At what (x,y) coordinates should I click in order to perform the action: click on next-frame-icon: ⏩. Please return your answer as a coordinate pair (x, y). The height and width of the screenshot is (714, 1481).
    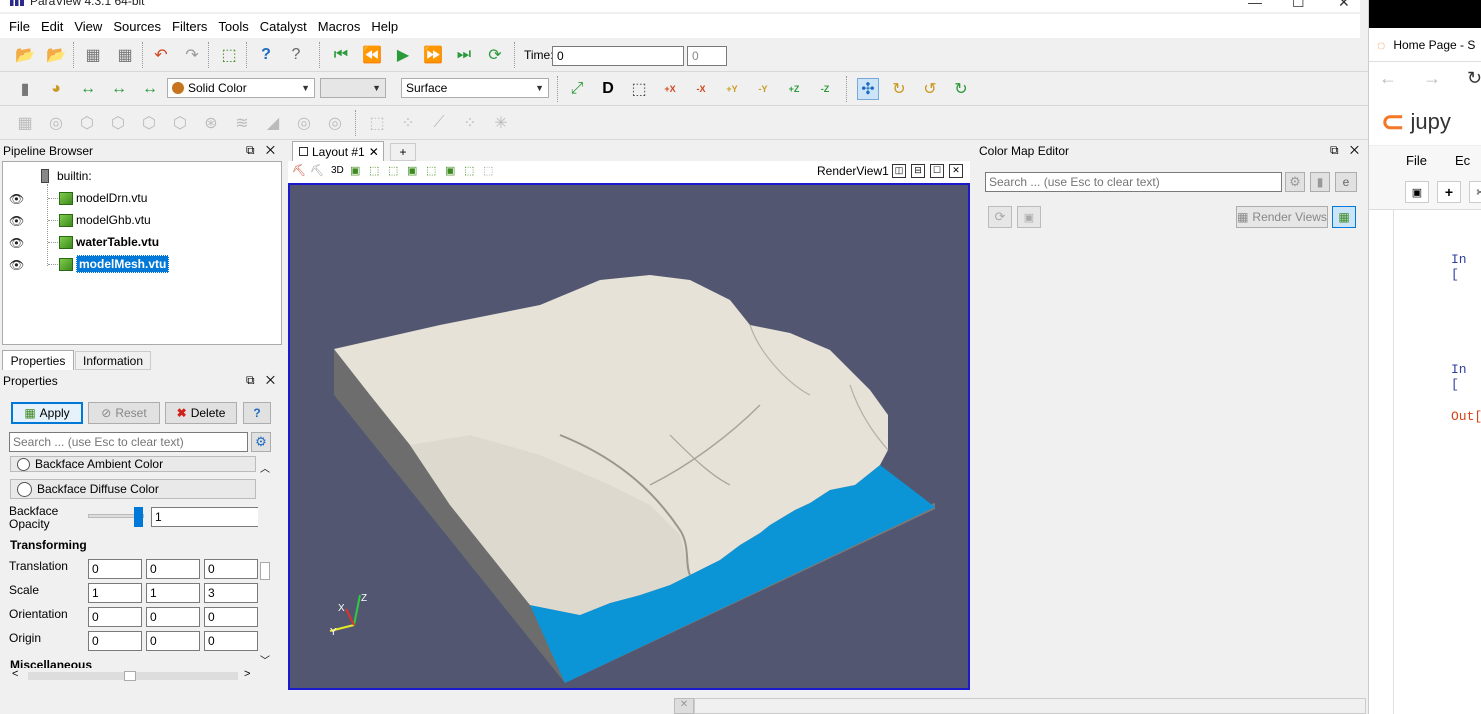
    Looking at the image, I should click on (433, 55).